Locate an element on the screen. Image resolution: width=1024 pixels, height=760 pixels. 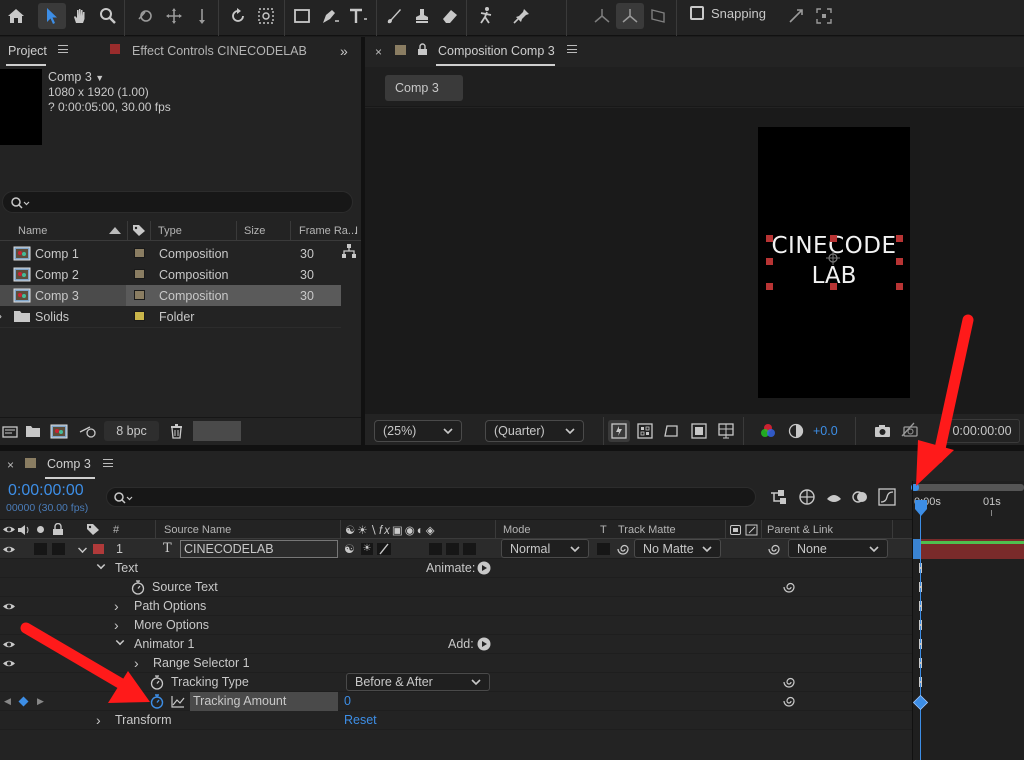
anchor-point-icon is located at coordinates (833, 258).